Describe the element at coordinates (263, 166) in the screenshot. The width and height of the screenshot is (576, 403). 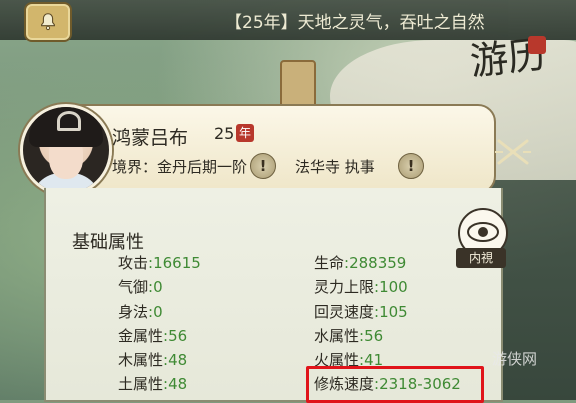
I see `realm-info-icon: !` at that location.